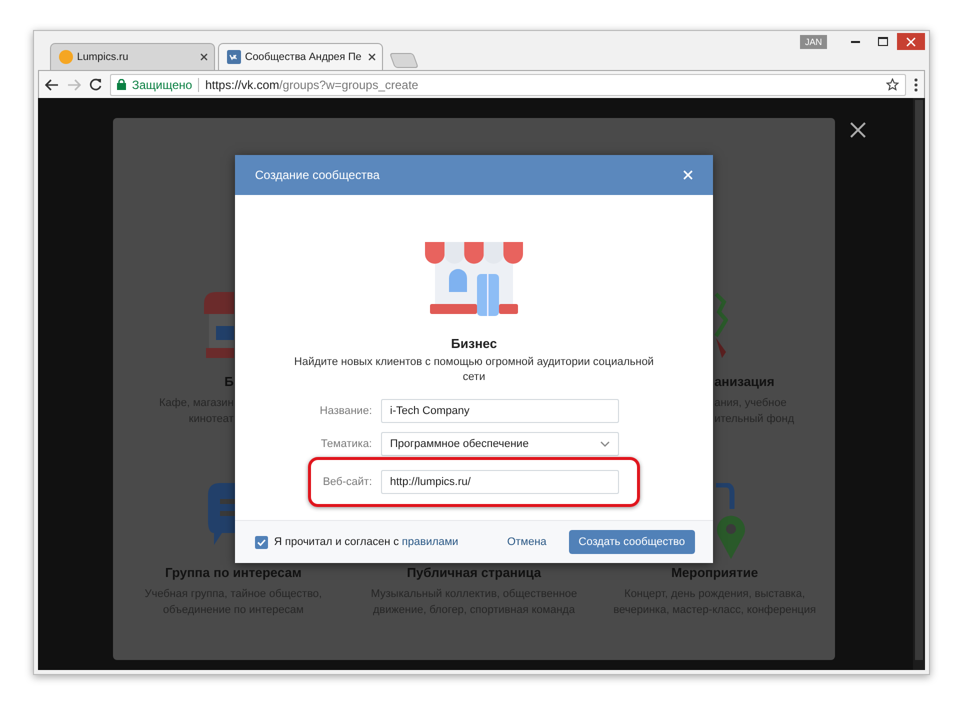  Describe the element at coordinates (345, 411) in the screenshot. I see `field-label: Название:` at that location.